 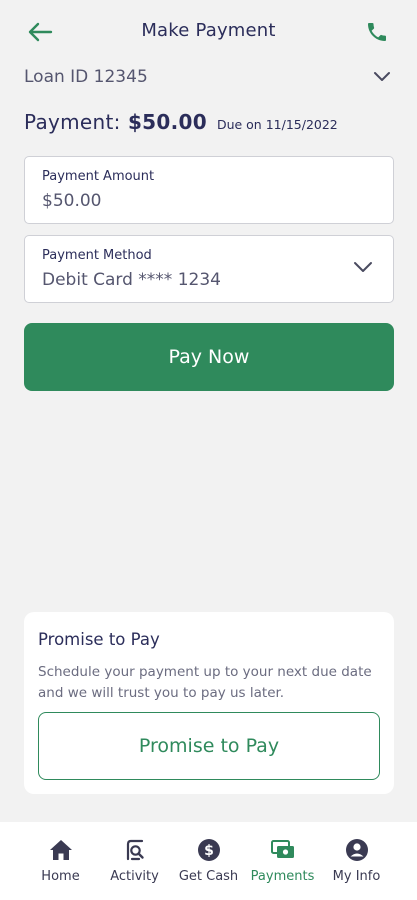 What do you see at coordinates (209, 190) in the screenshot?
I see `payment-amount-field: Payment Amount $50.00` at bounding box center [209, 190].